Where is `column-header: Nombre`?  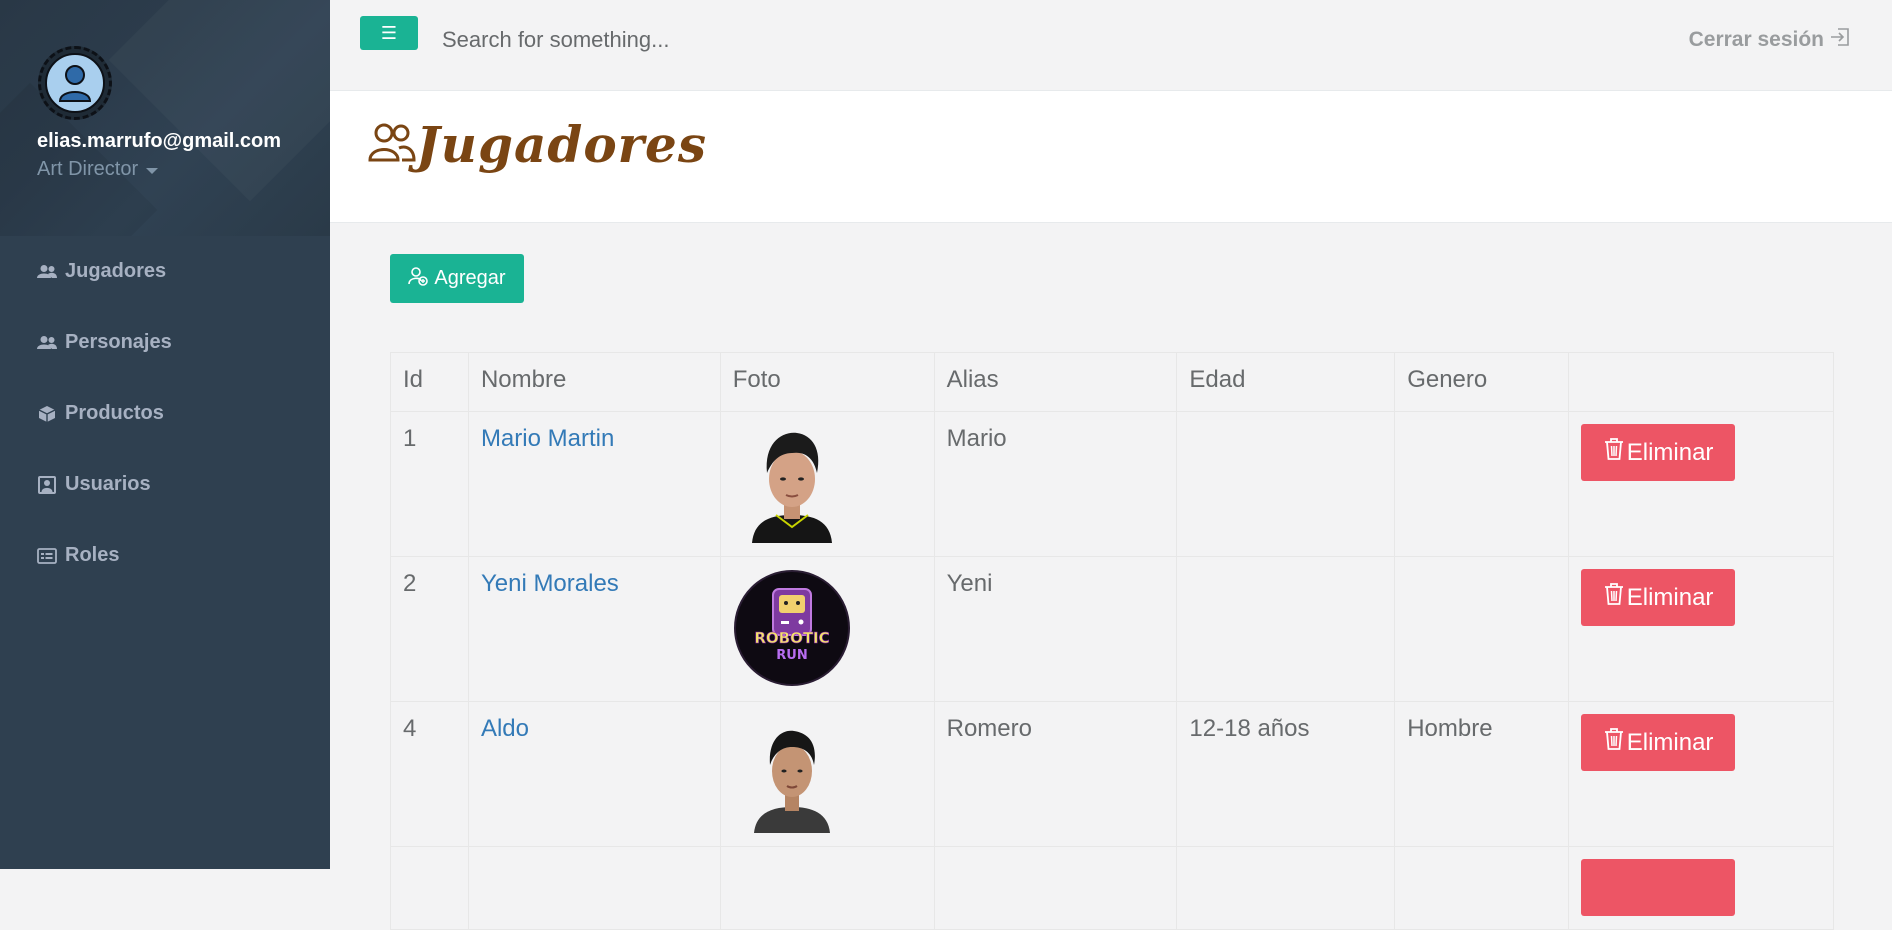 column-header: Nombre is located at coordinates (594, 382).